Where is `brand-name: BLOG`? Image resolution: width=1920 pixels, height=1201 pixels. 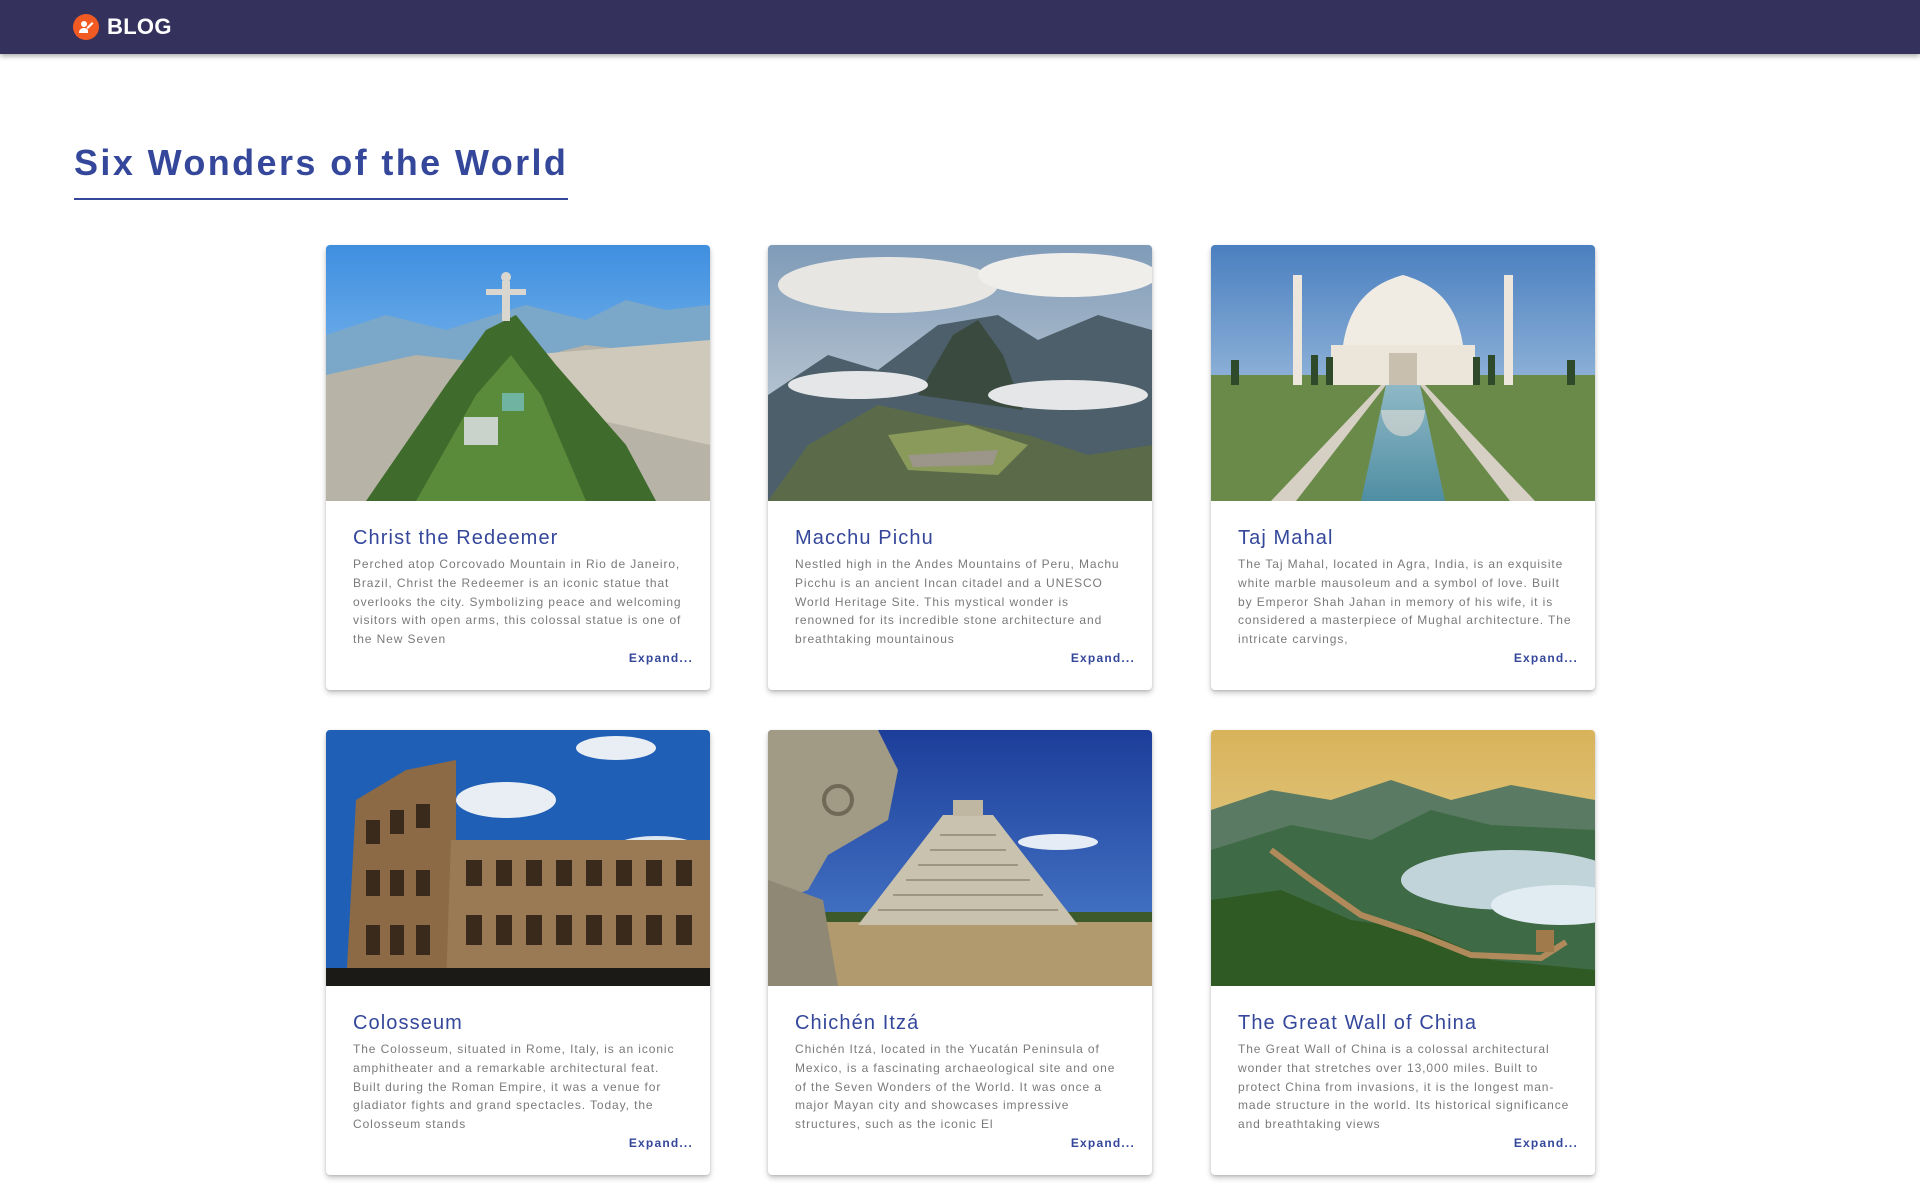 brand-name: BLOG is located at coordinates (139, 26).